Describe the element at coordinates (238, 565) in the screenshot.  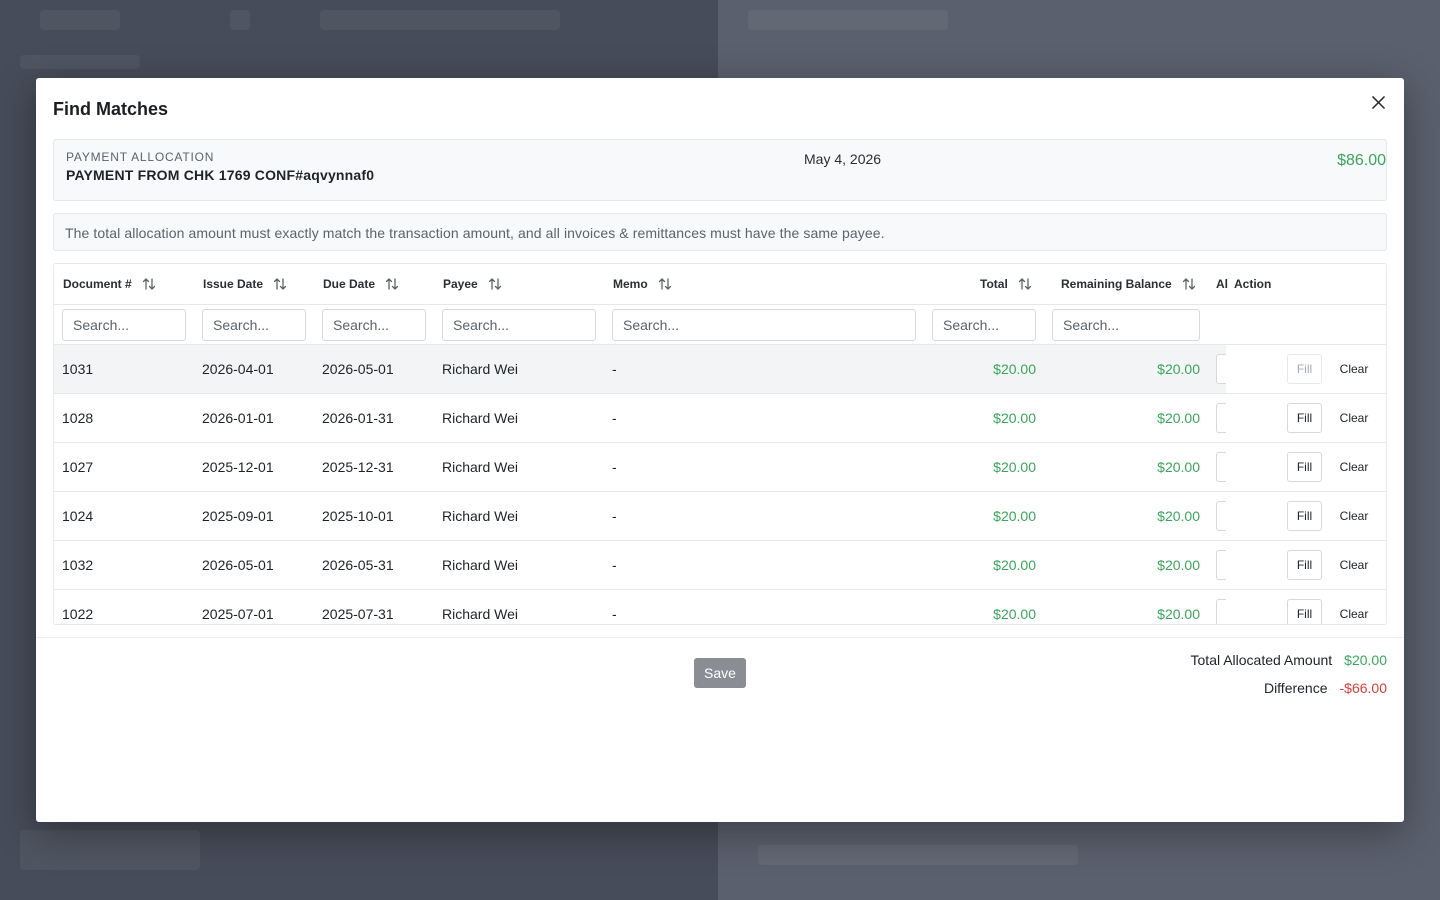
I see `issue-date-cell: 2026-05-01` at that location.